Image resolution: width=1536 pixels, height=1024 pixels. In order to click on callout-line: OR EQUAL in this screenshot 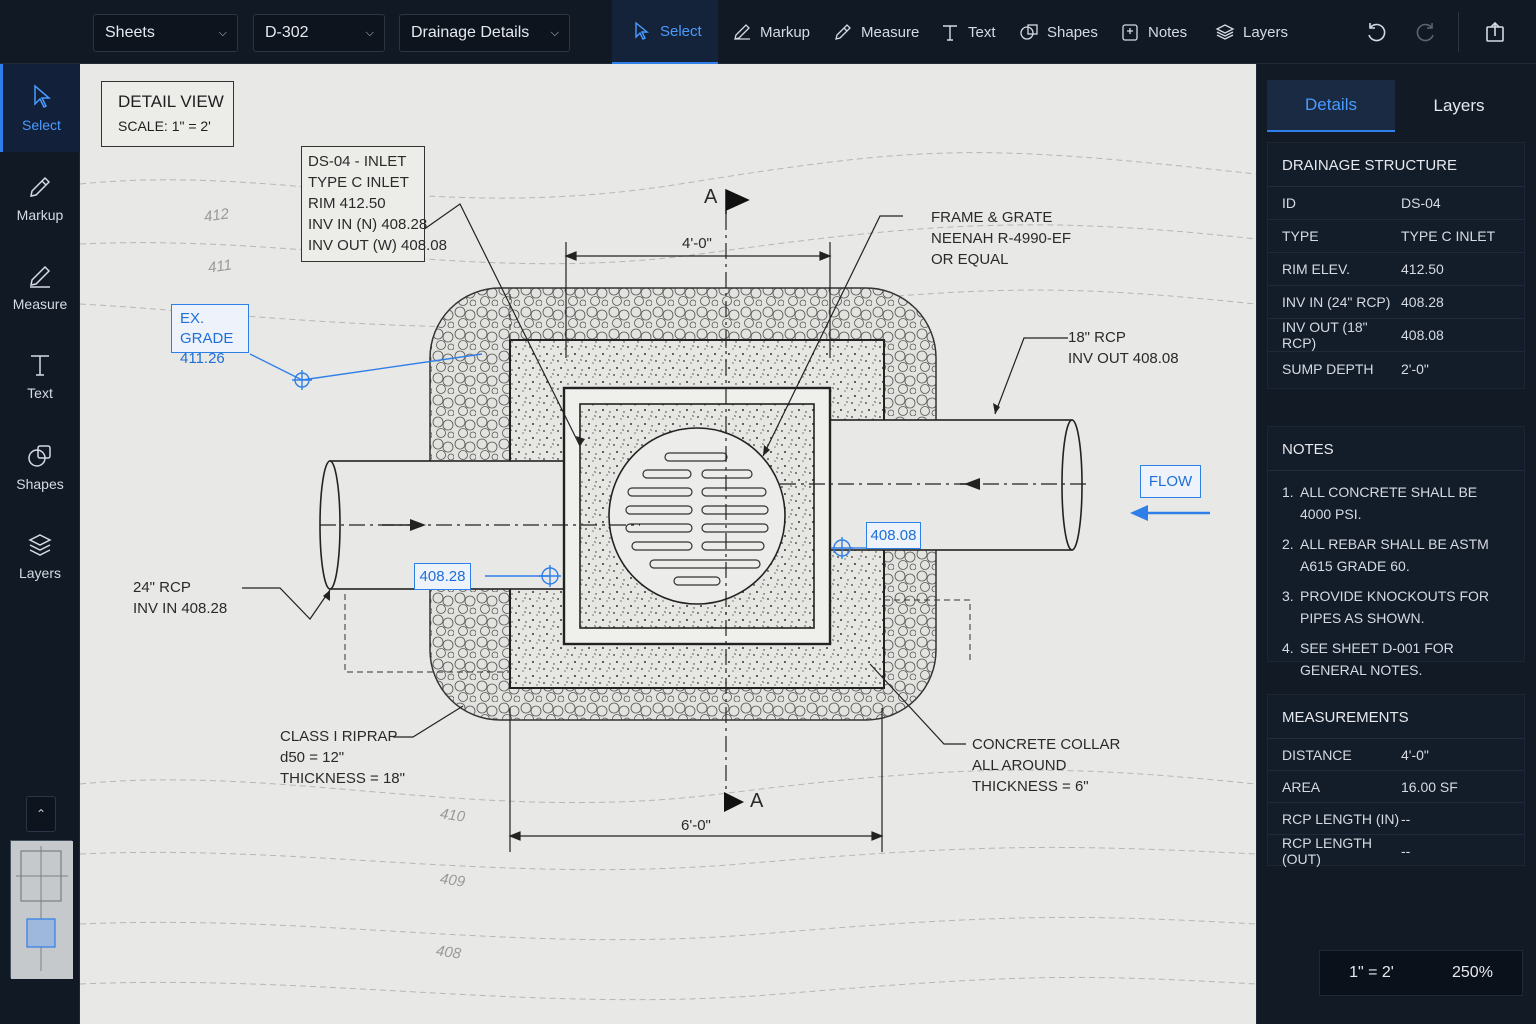, I will do `click(970, 259)`.